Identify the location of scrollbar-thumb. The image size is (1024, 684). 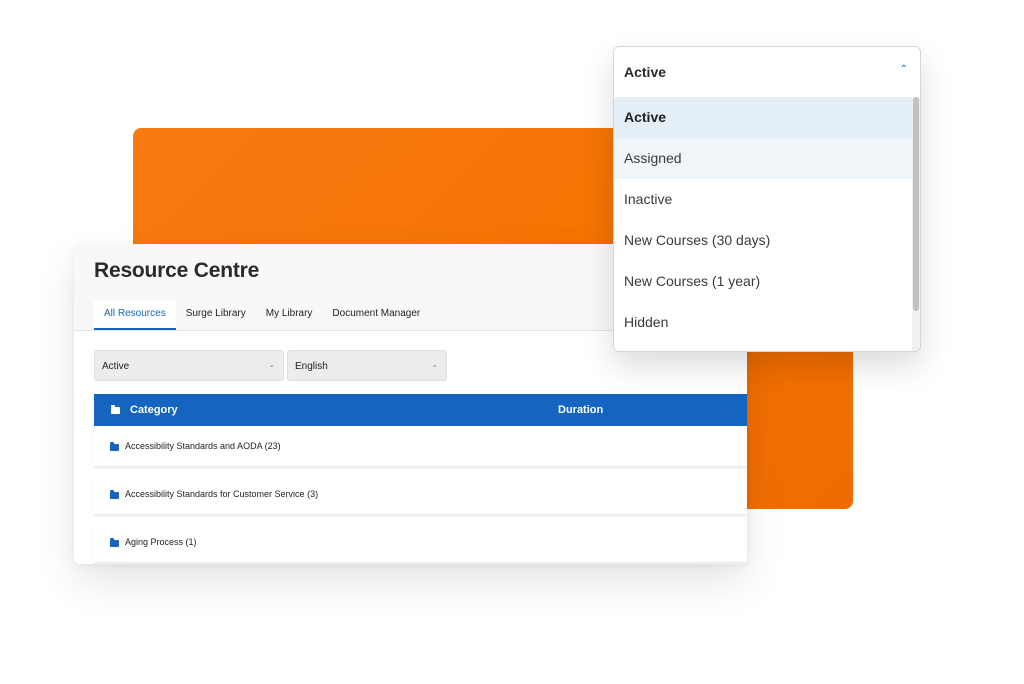
(916, 204).